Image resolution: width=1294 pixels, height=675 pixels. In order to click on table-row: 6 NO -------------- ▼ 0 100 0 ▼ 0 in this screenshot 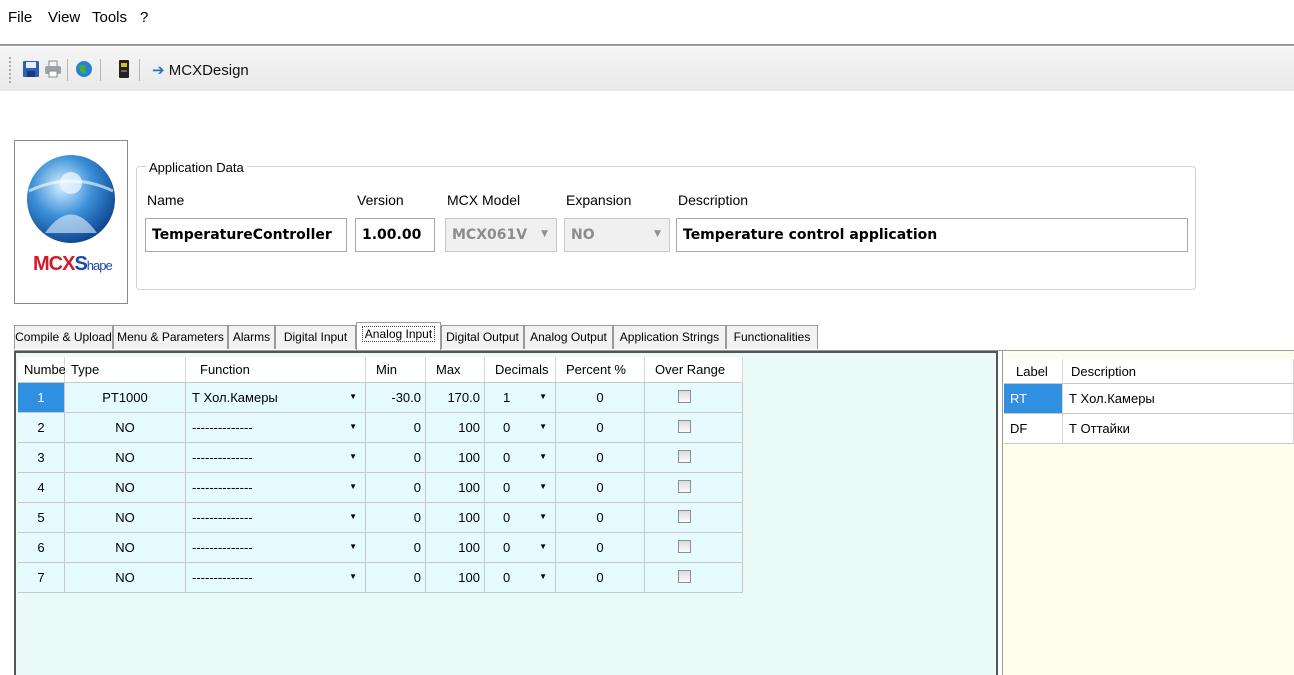, I will do `click(380, 548)`.